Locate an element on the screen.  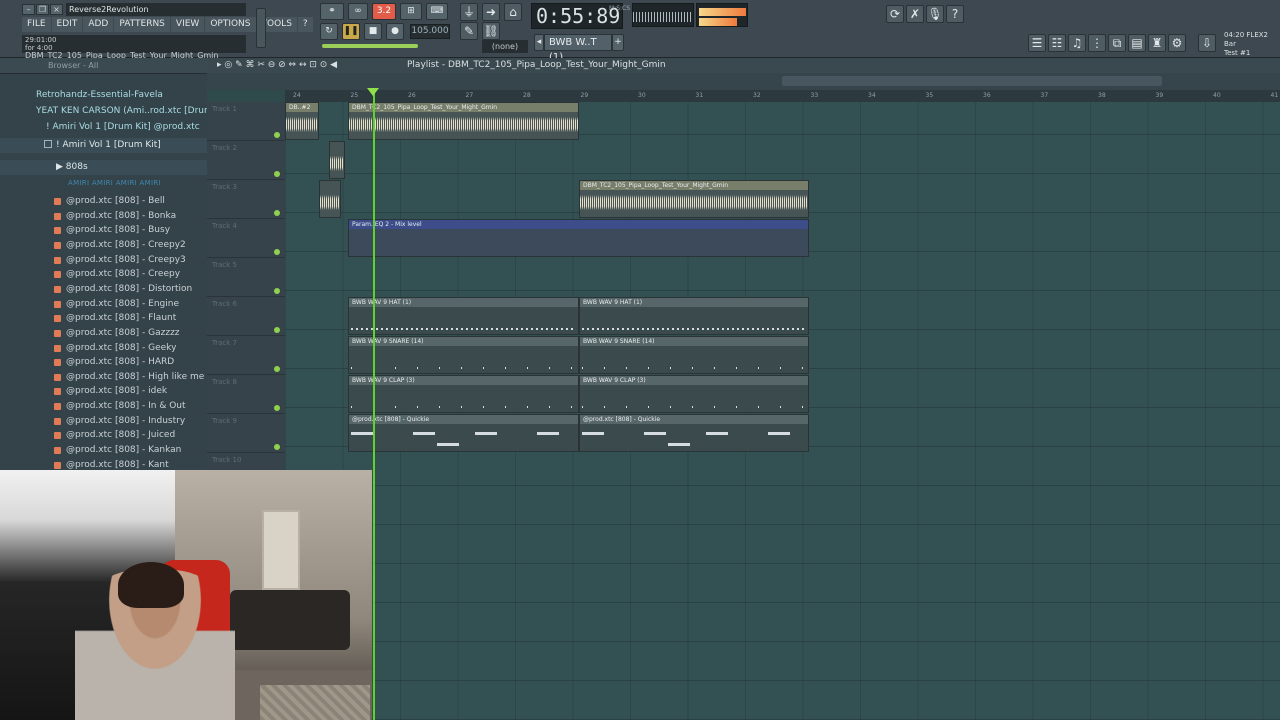
blend-notes-icon: ✎ is located at coordinates (469, 31).